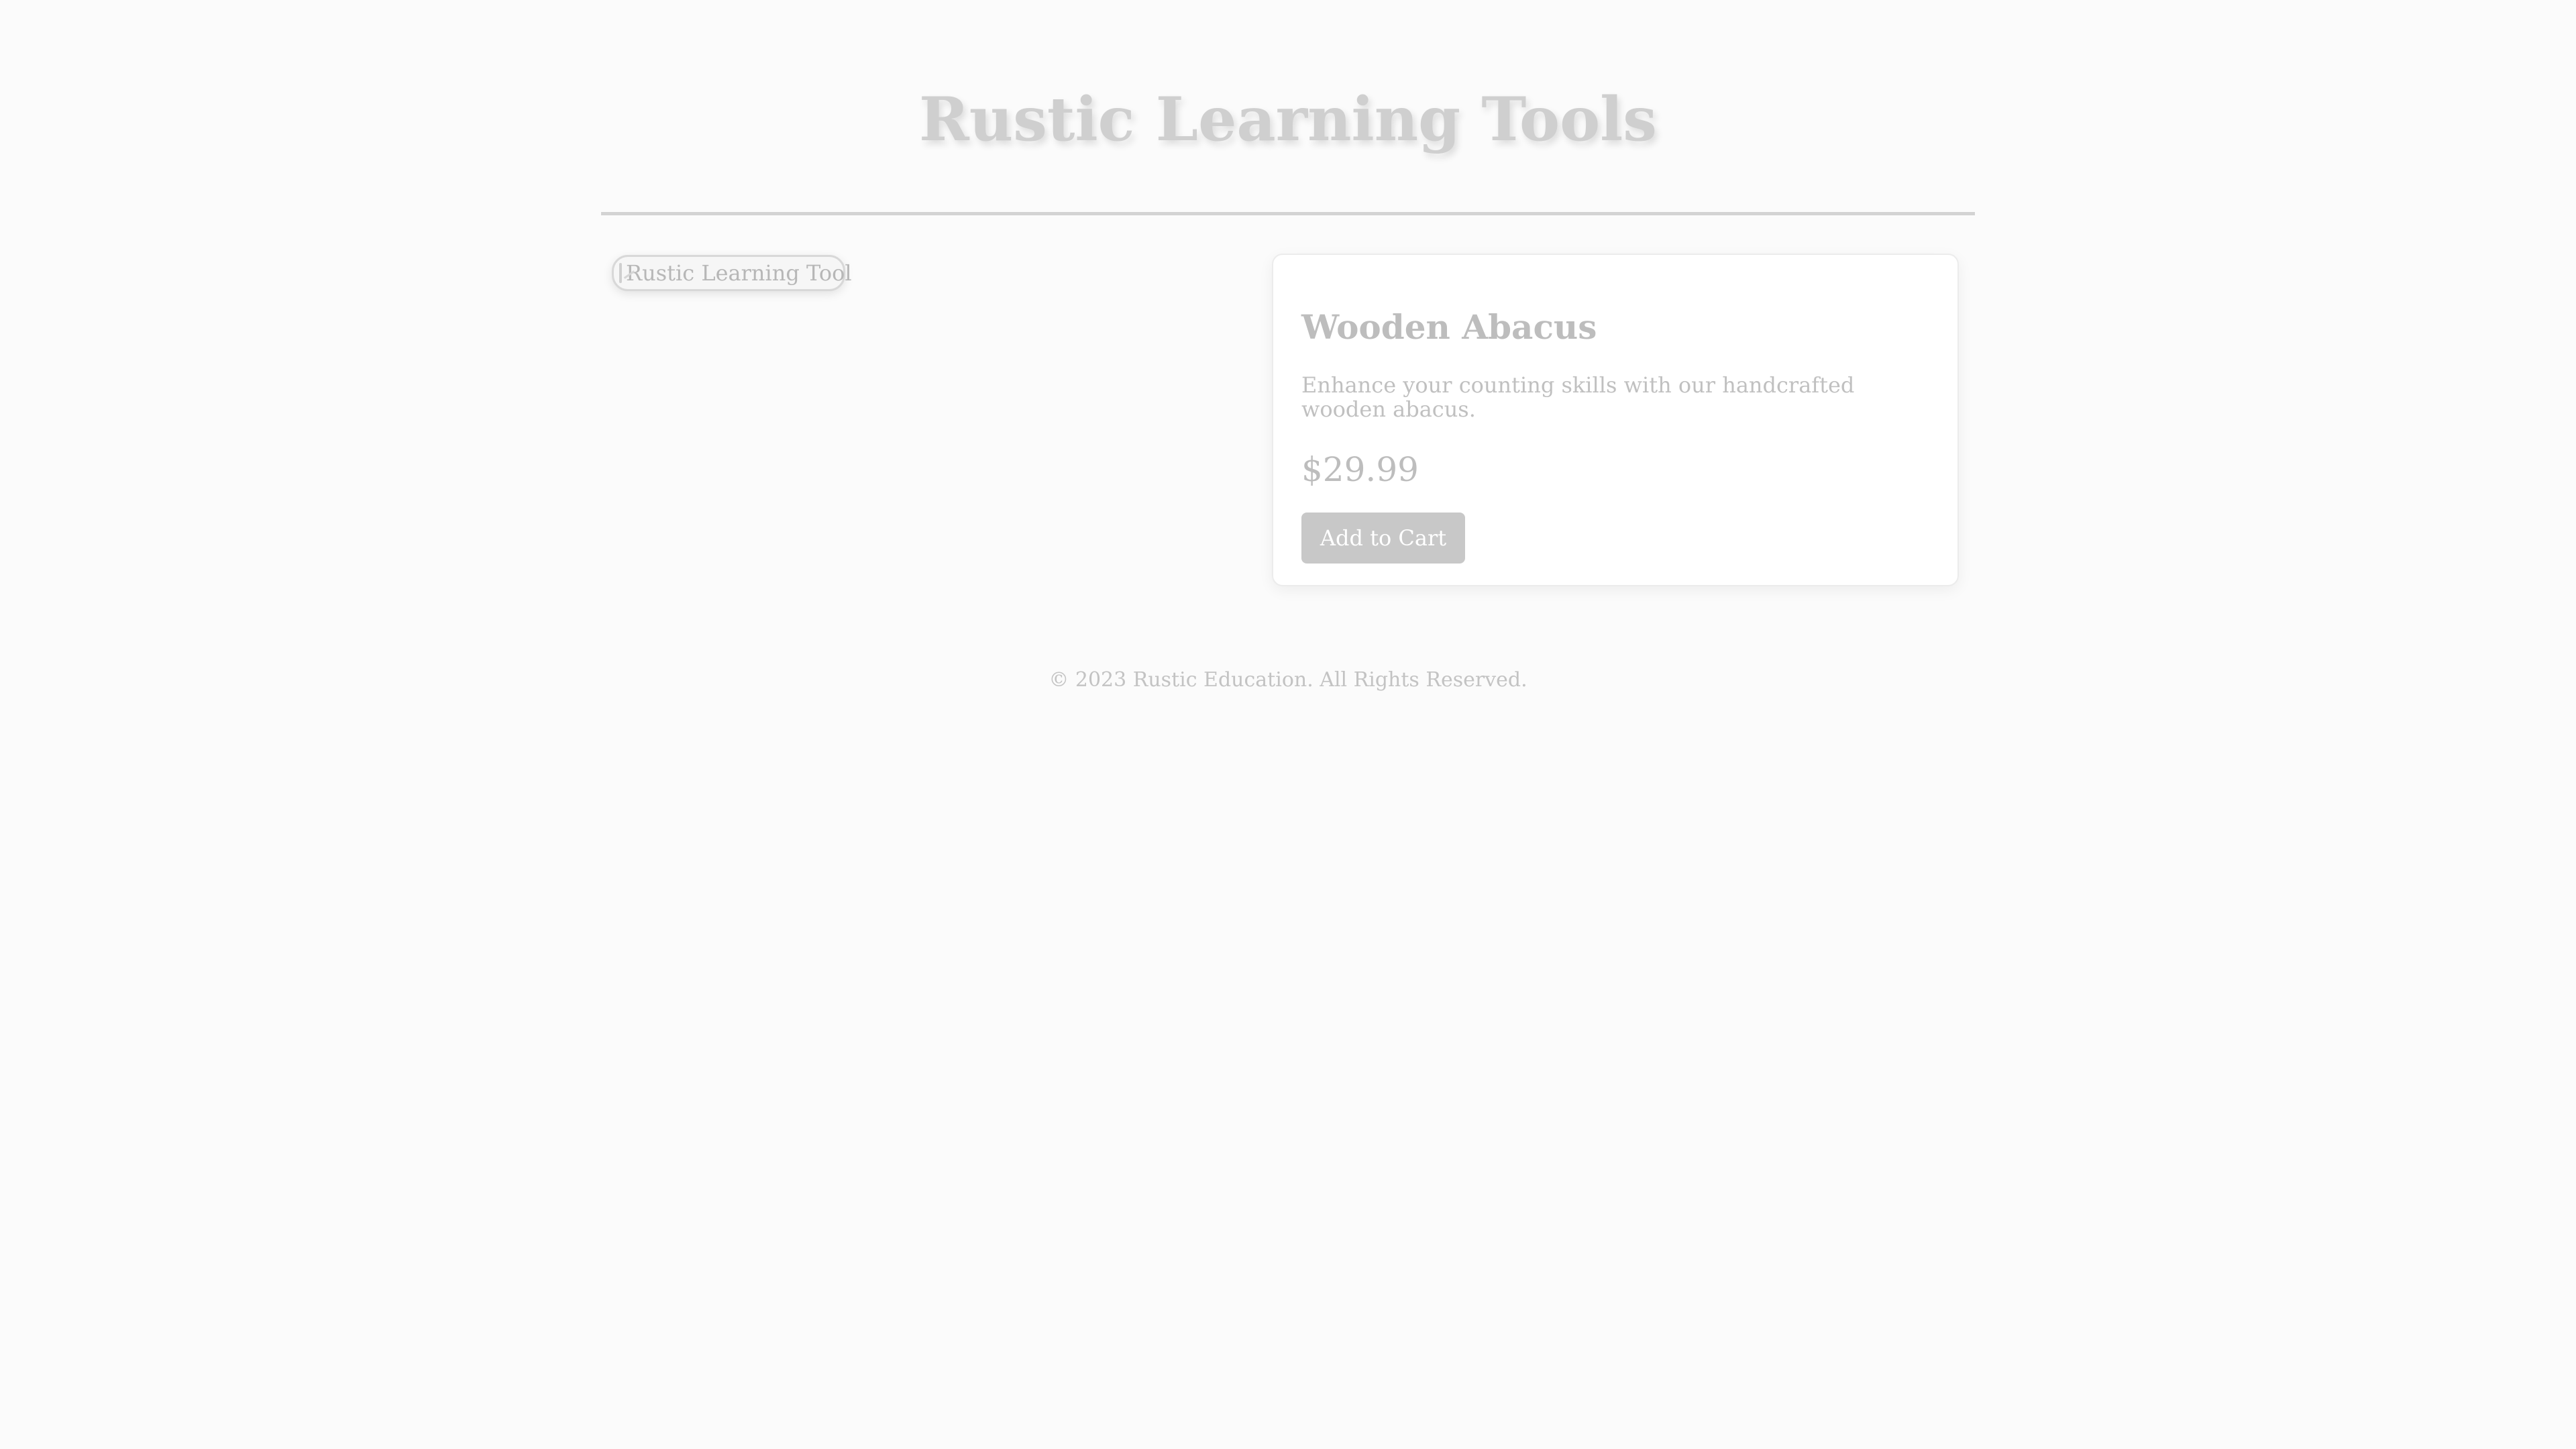 Image resolution: width=2576 pixels, height=1449 pixels. Describe the element at coordinates (620, 273) in the screenshot. I see `broken-image-icon` at that location.